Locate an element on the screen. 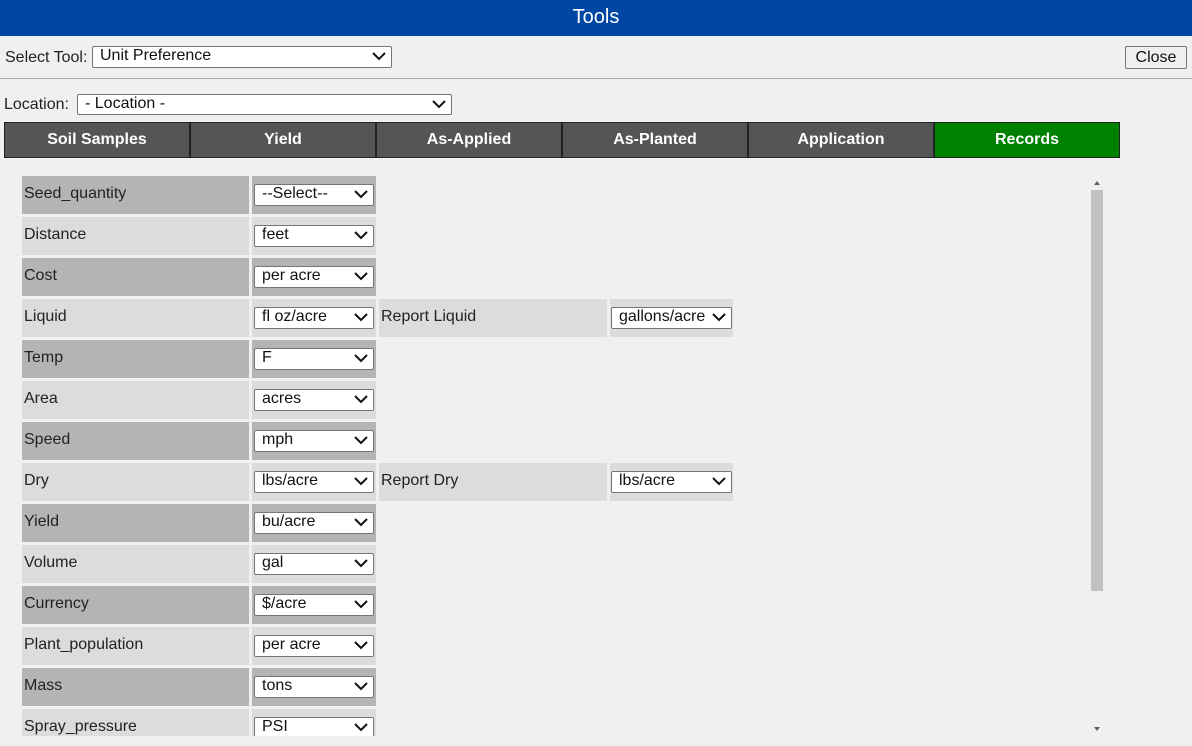  pref-label: Mass is located at coordinates (135, 687).